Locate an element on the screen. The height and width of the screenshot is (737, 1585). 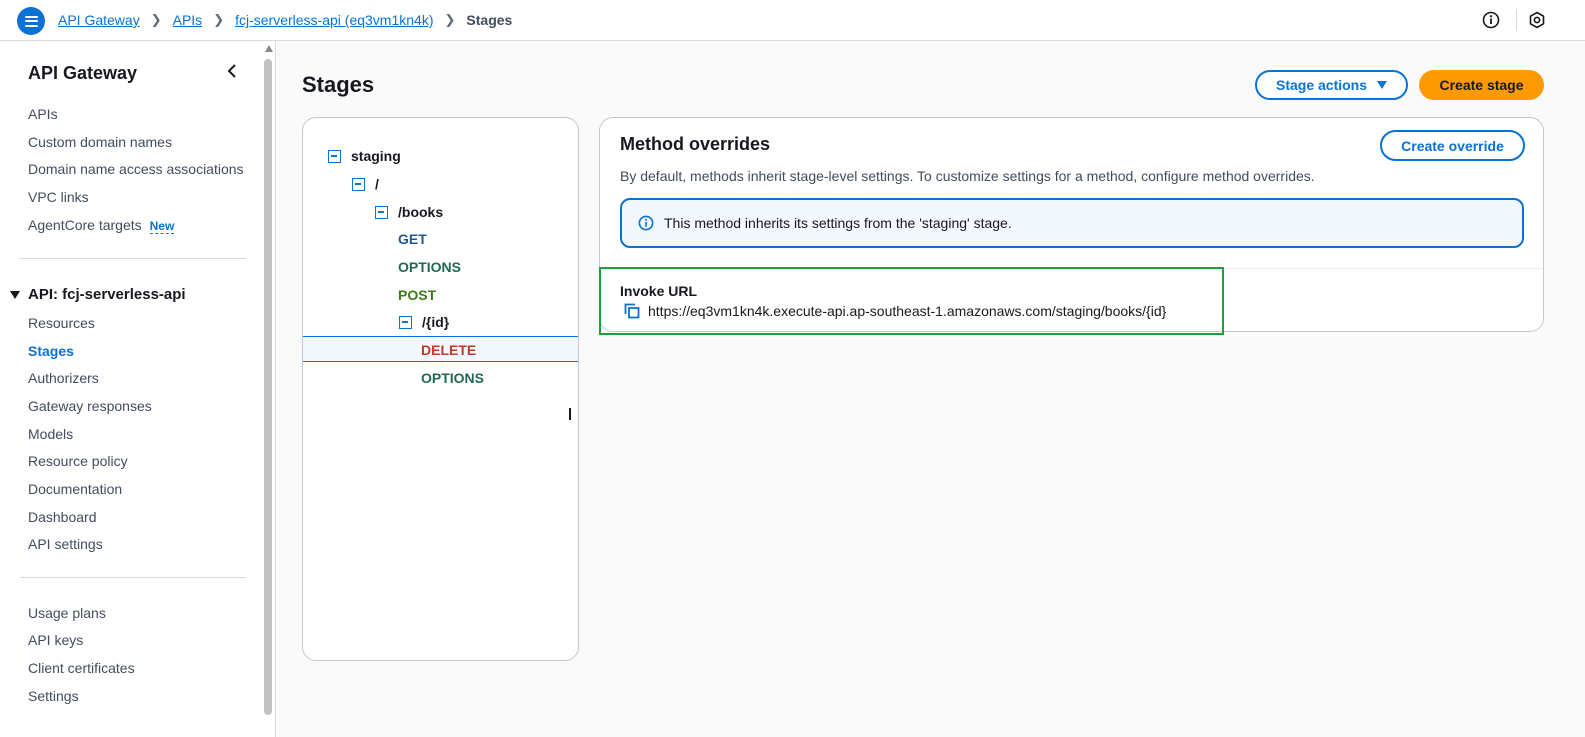
sidebar-item-usage-plans: Usage plans is located at coordinates (67, 613).